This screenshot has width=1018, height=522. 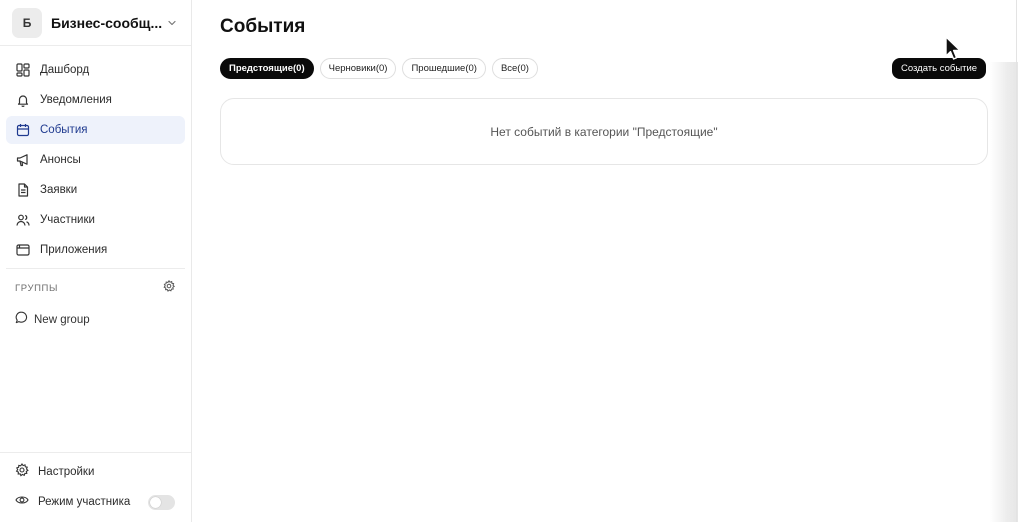 I want to click on sidebar-item-dashboard: Дашборд, so click(x=95, y=70).